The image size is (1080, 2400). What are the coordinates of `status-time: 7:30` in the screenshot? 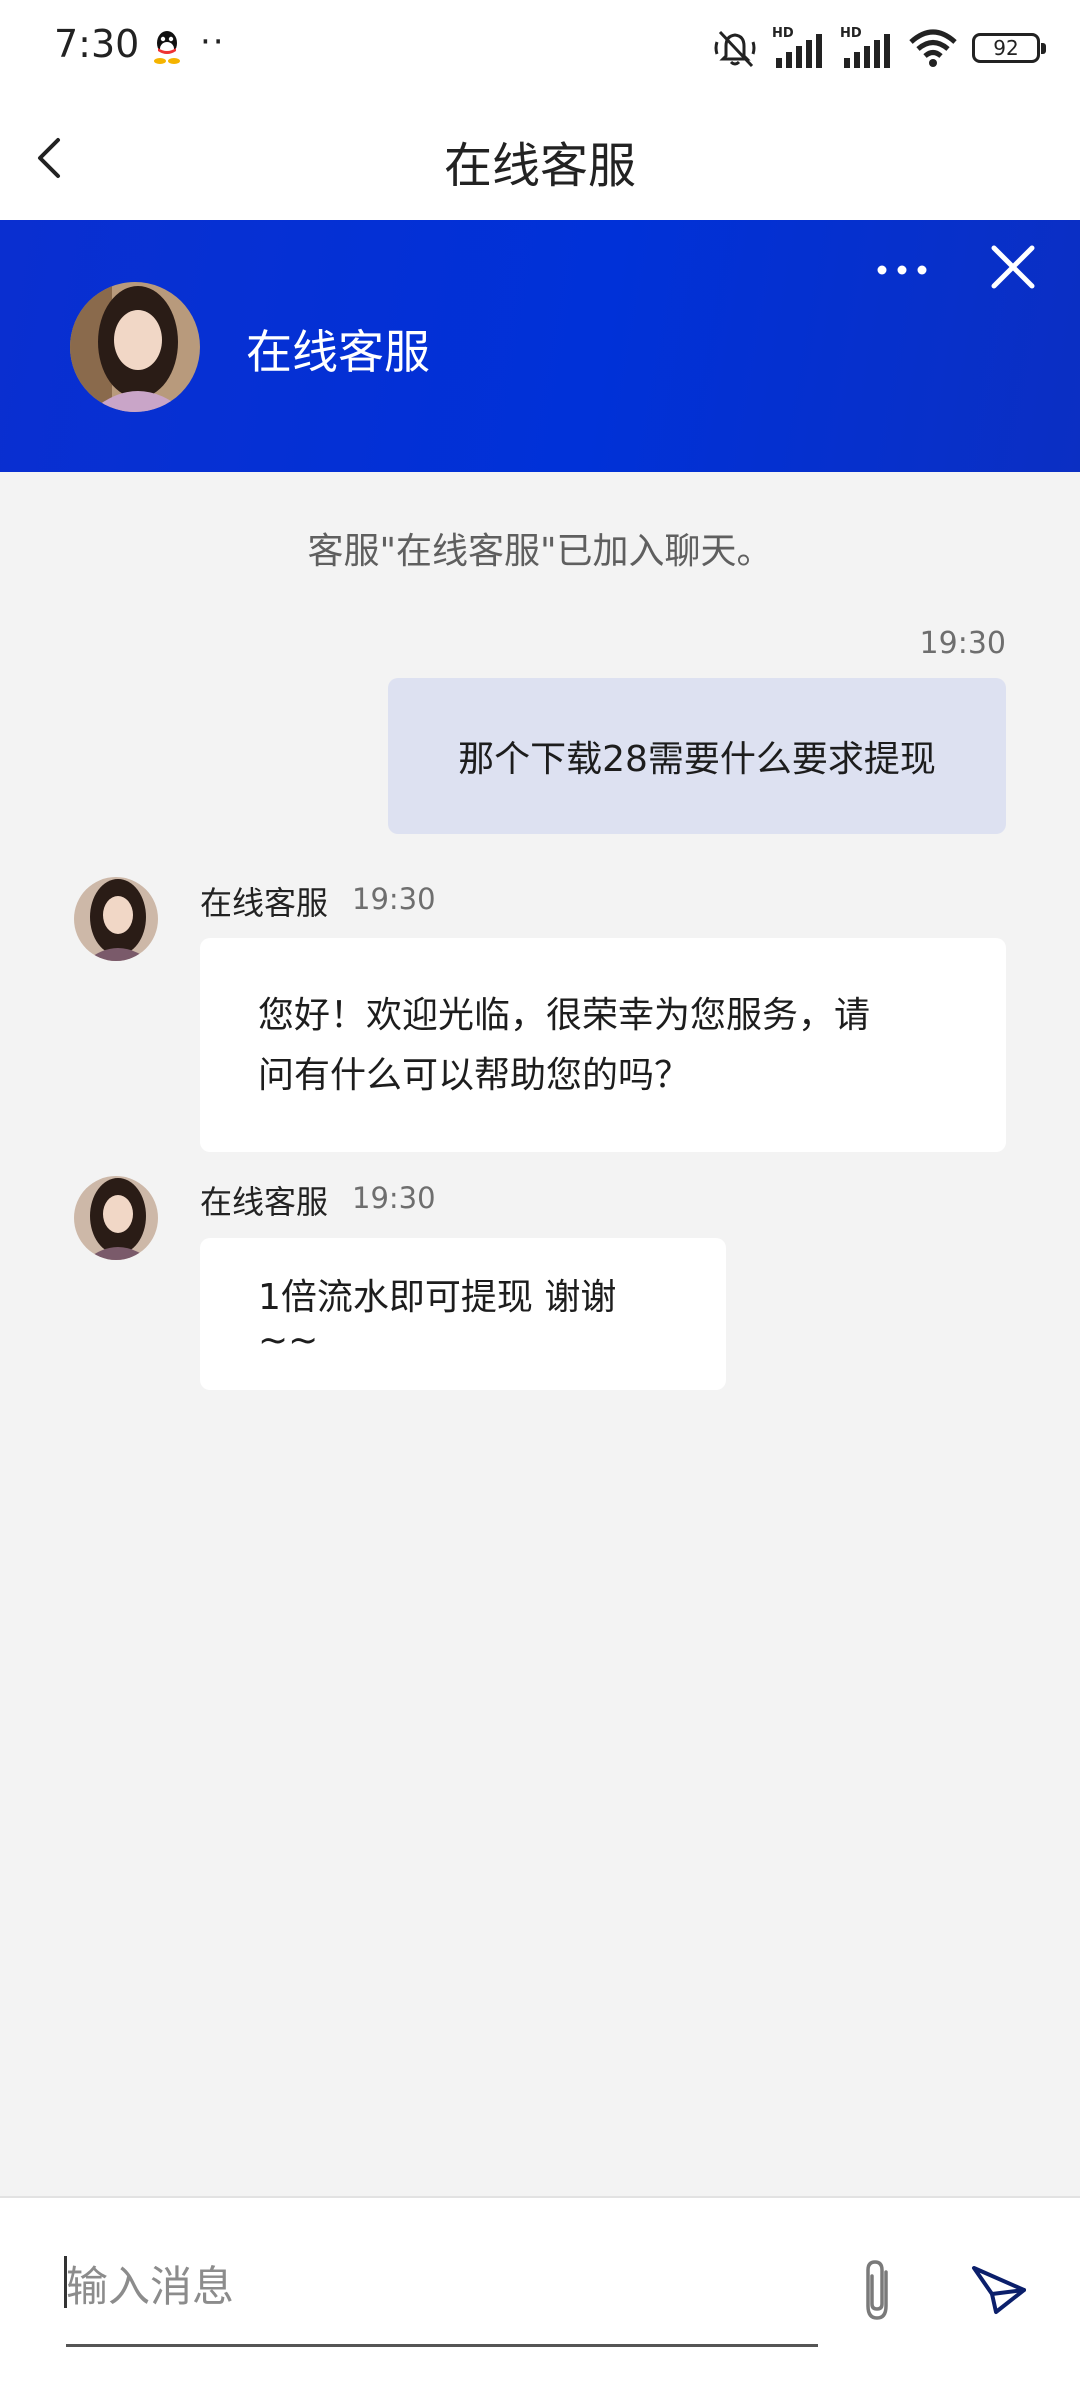 It's located at (97, 44).